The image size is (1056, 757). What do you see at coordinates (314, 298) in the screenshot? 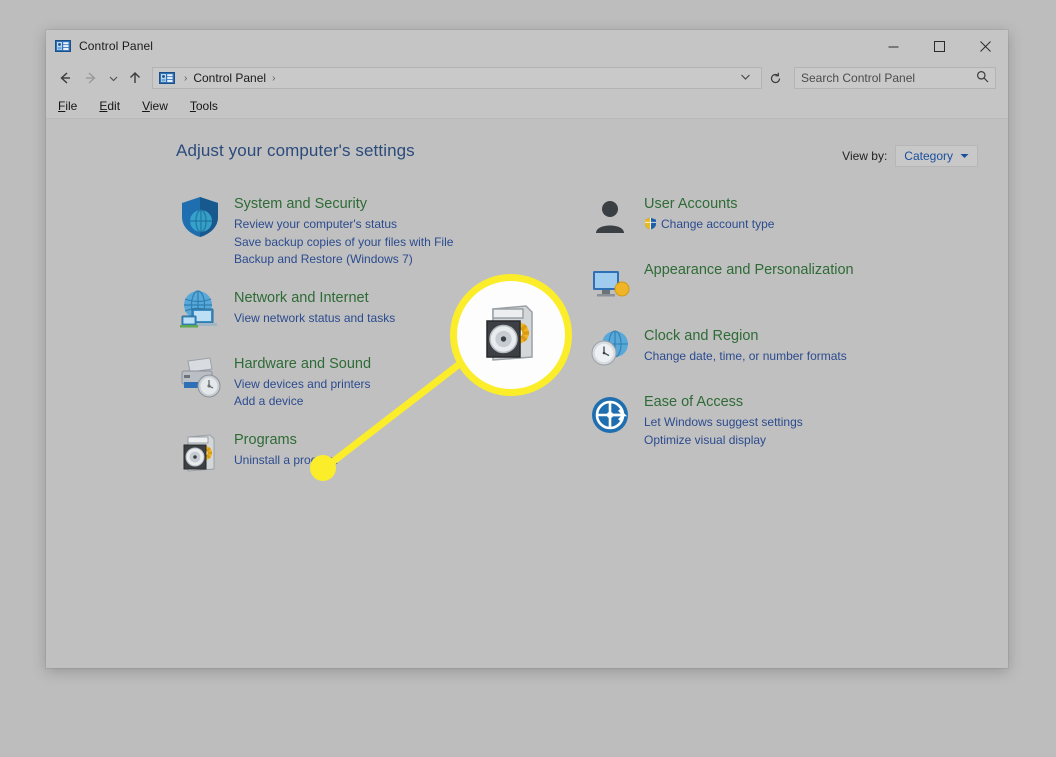
I see `category-title: Network and Internet` at bounding box center [314, 298].